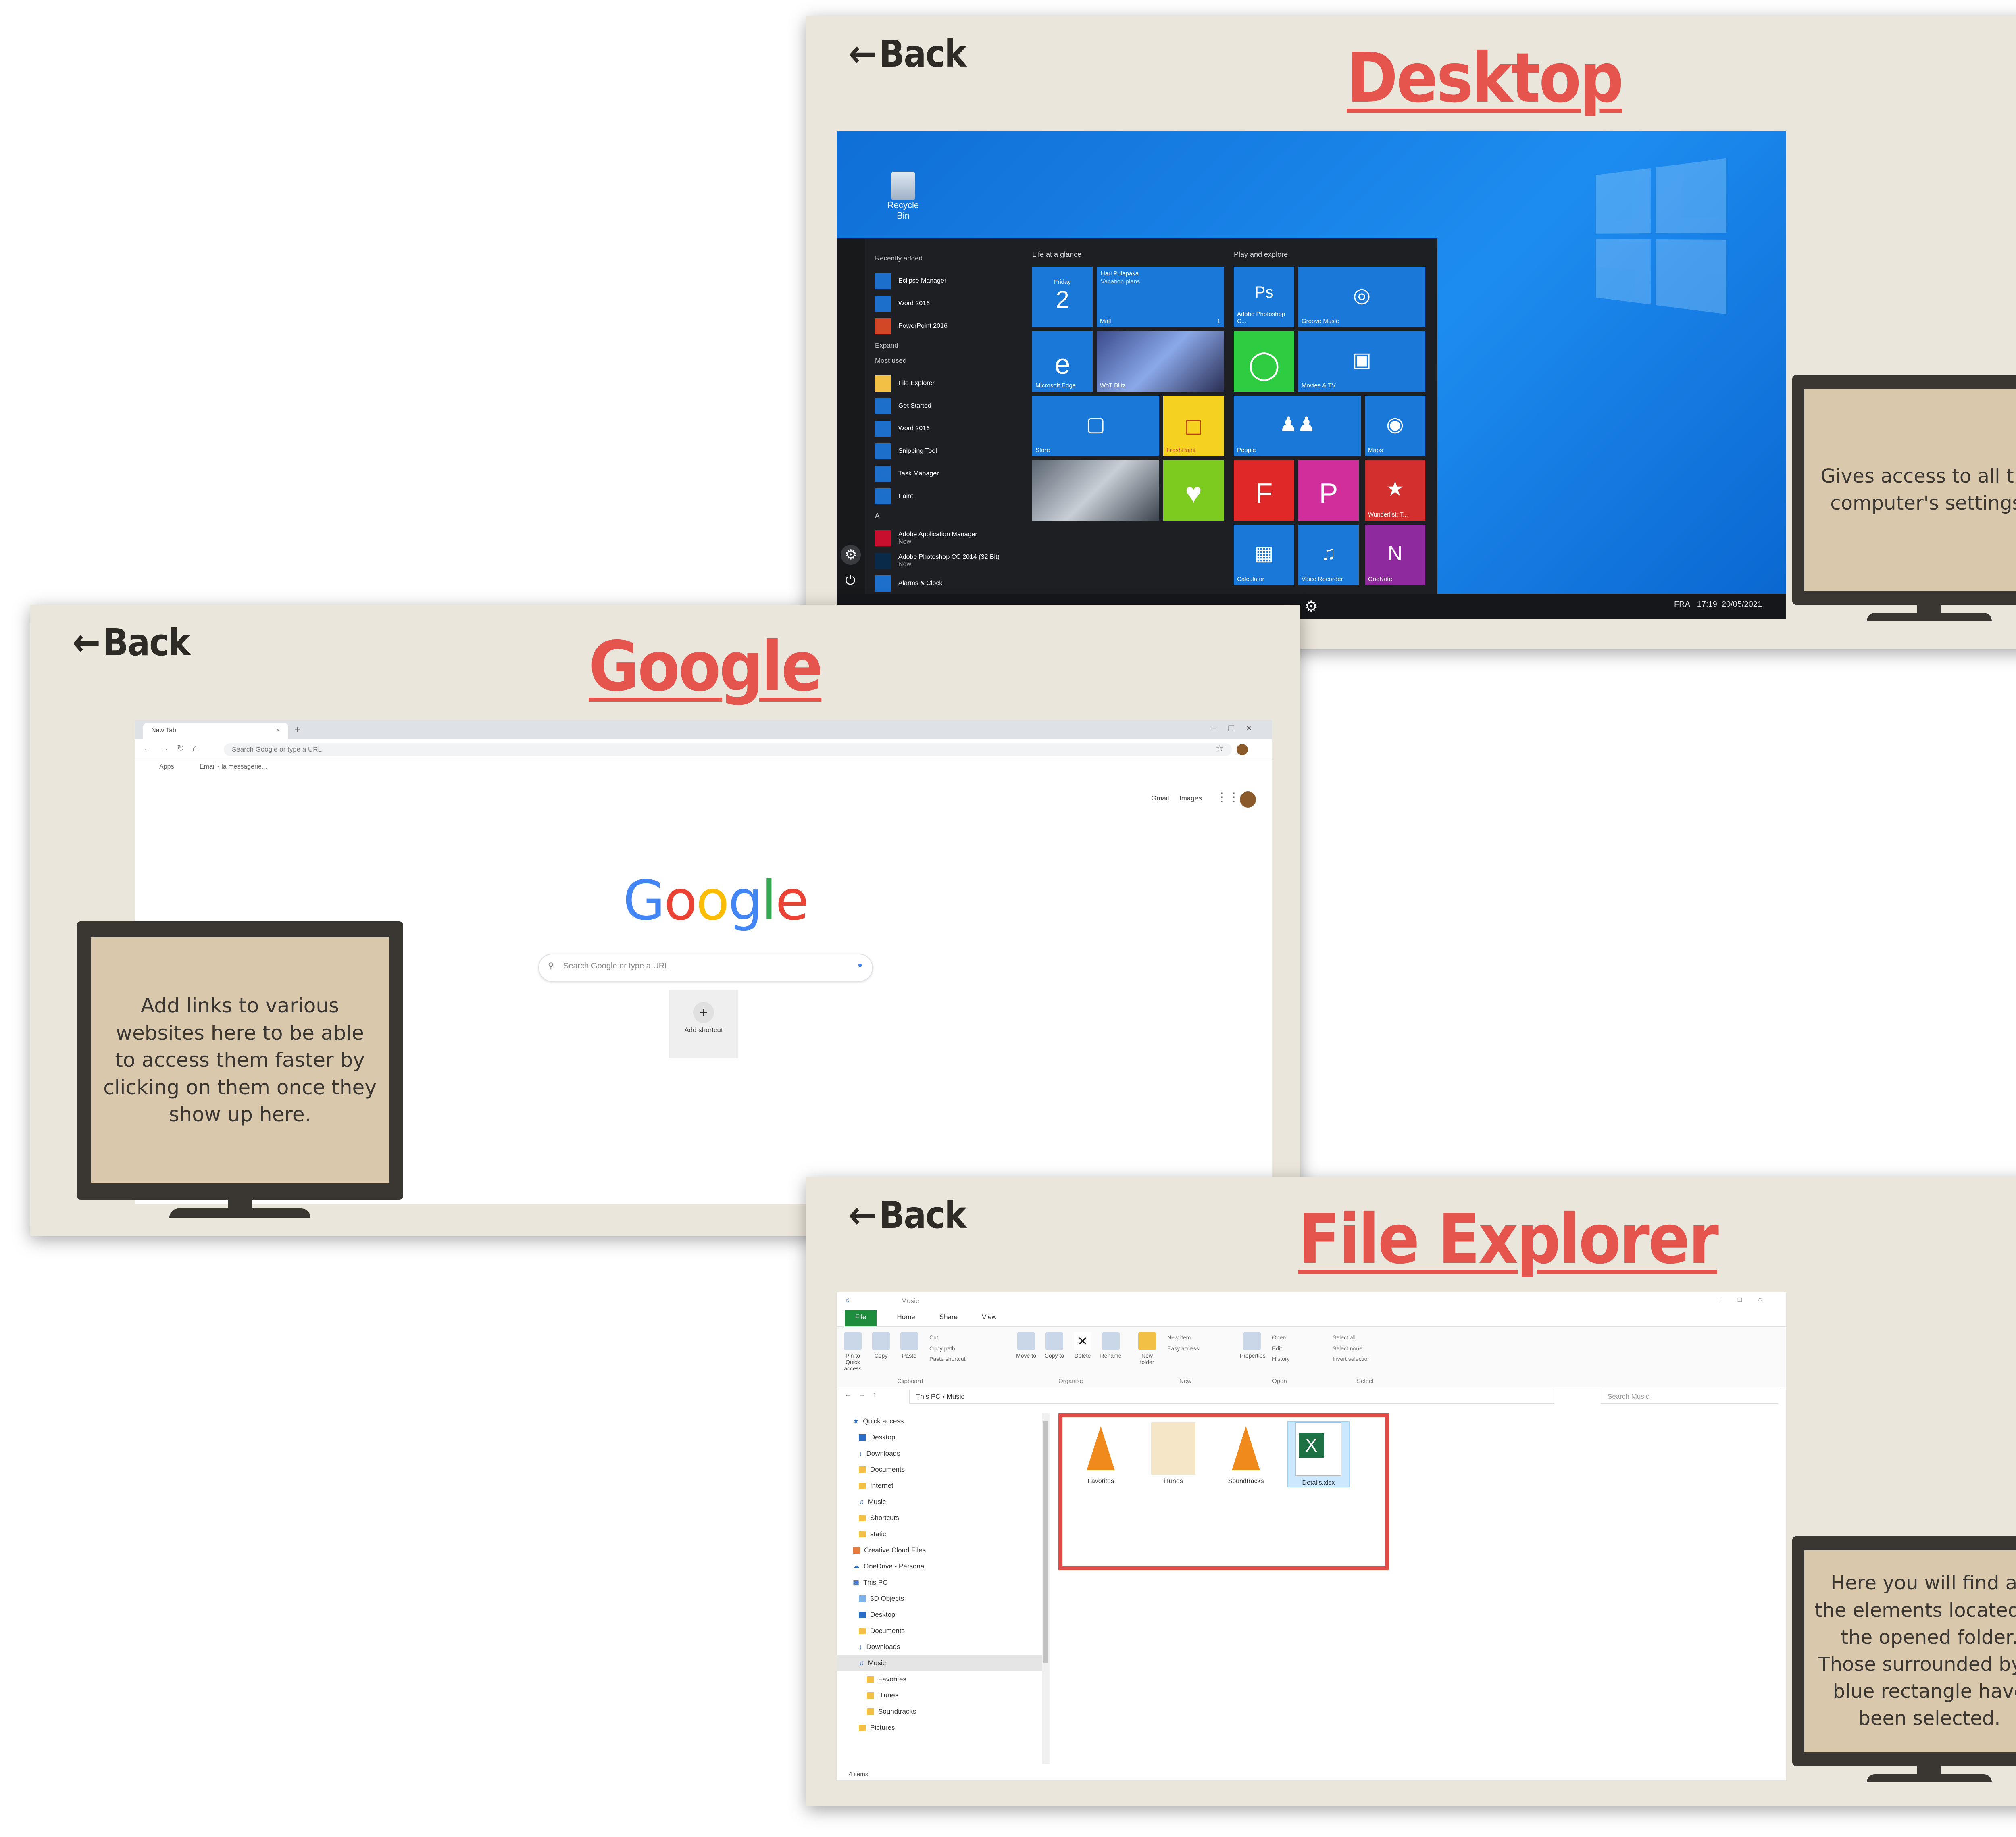 The height and width of the screenshot is (1837, 2016). I want to click on close-icon: ×, so click(278, 731).